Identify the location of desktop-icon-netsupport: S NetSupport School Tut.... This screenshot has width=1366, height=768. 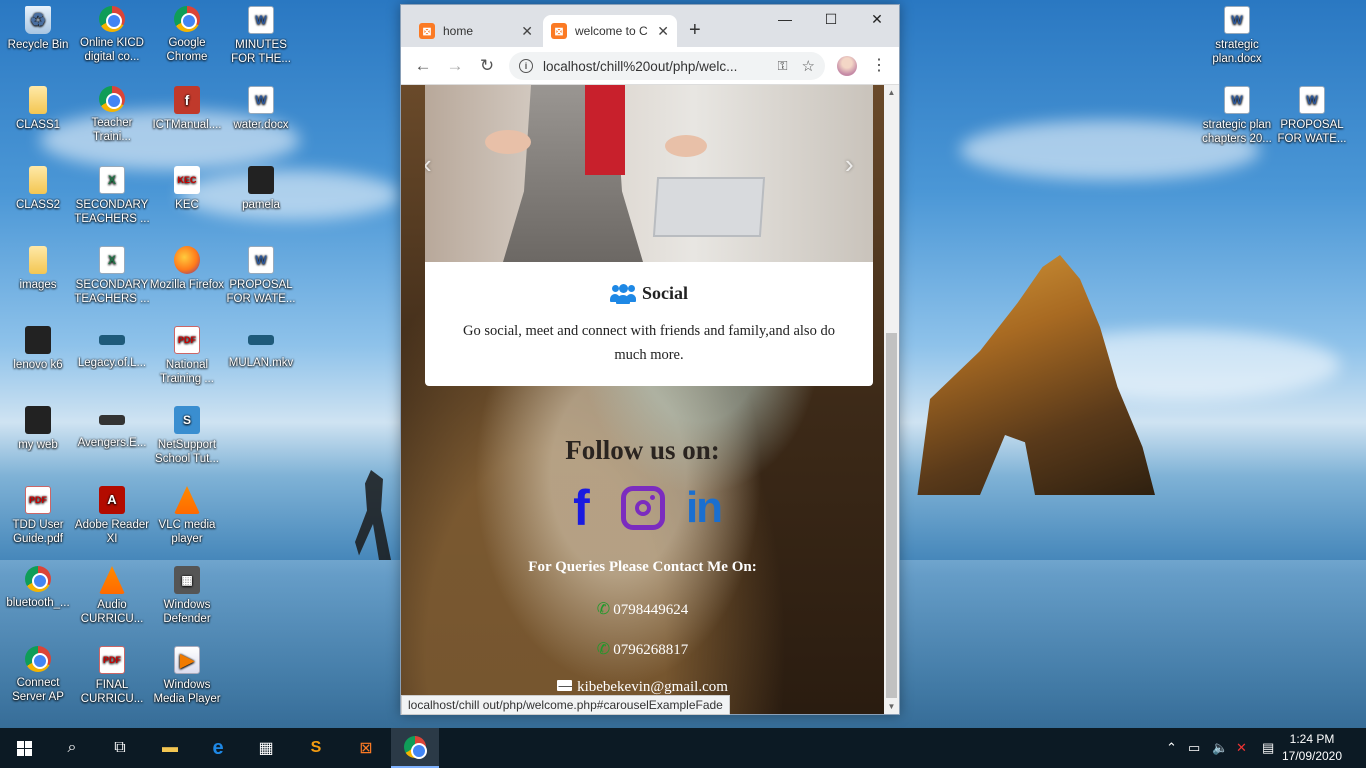
(187, 437).